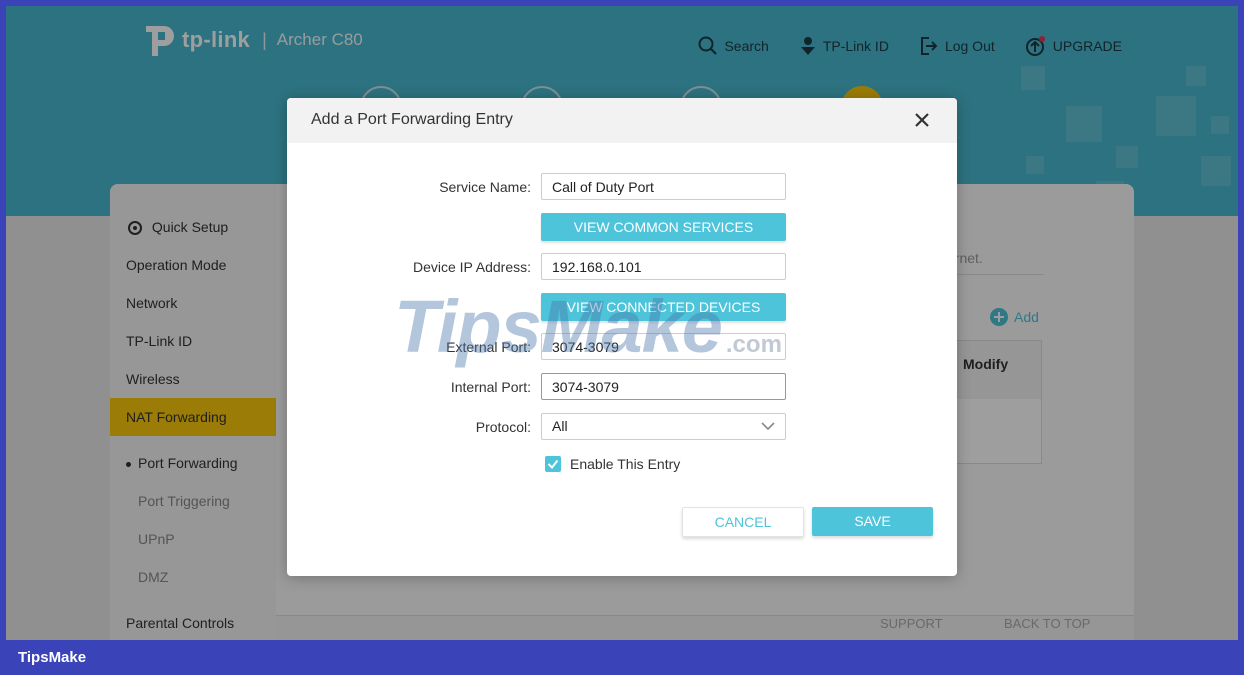 This screenshot has width=1244, height=675. I want to click on close-icon, so click(922, 120).